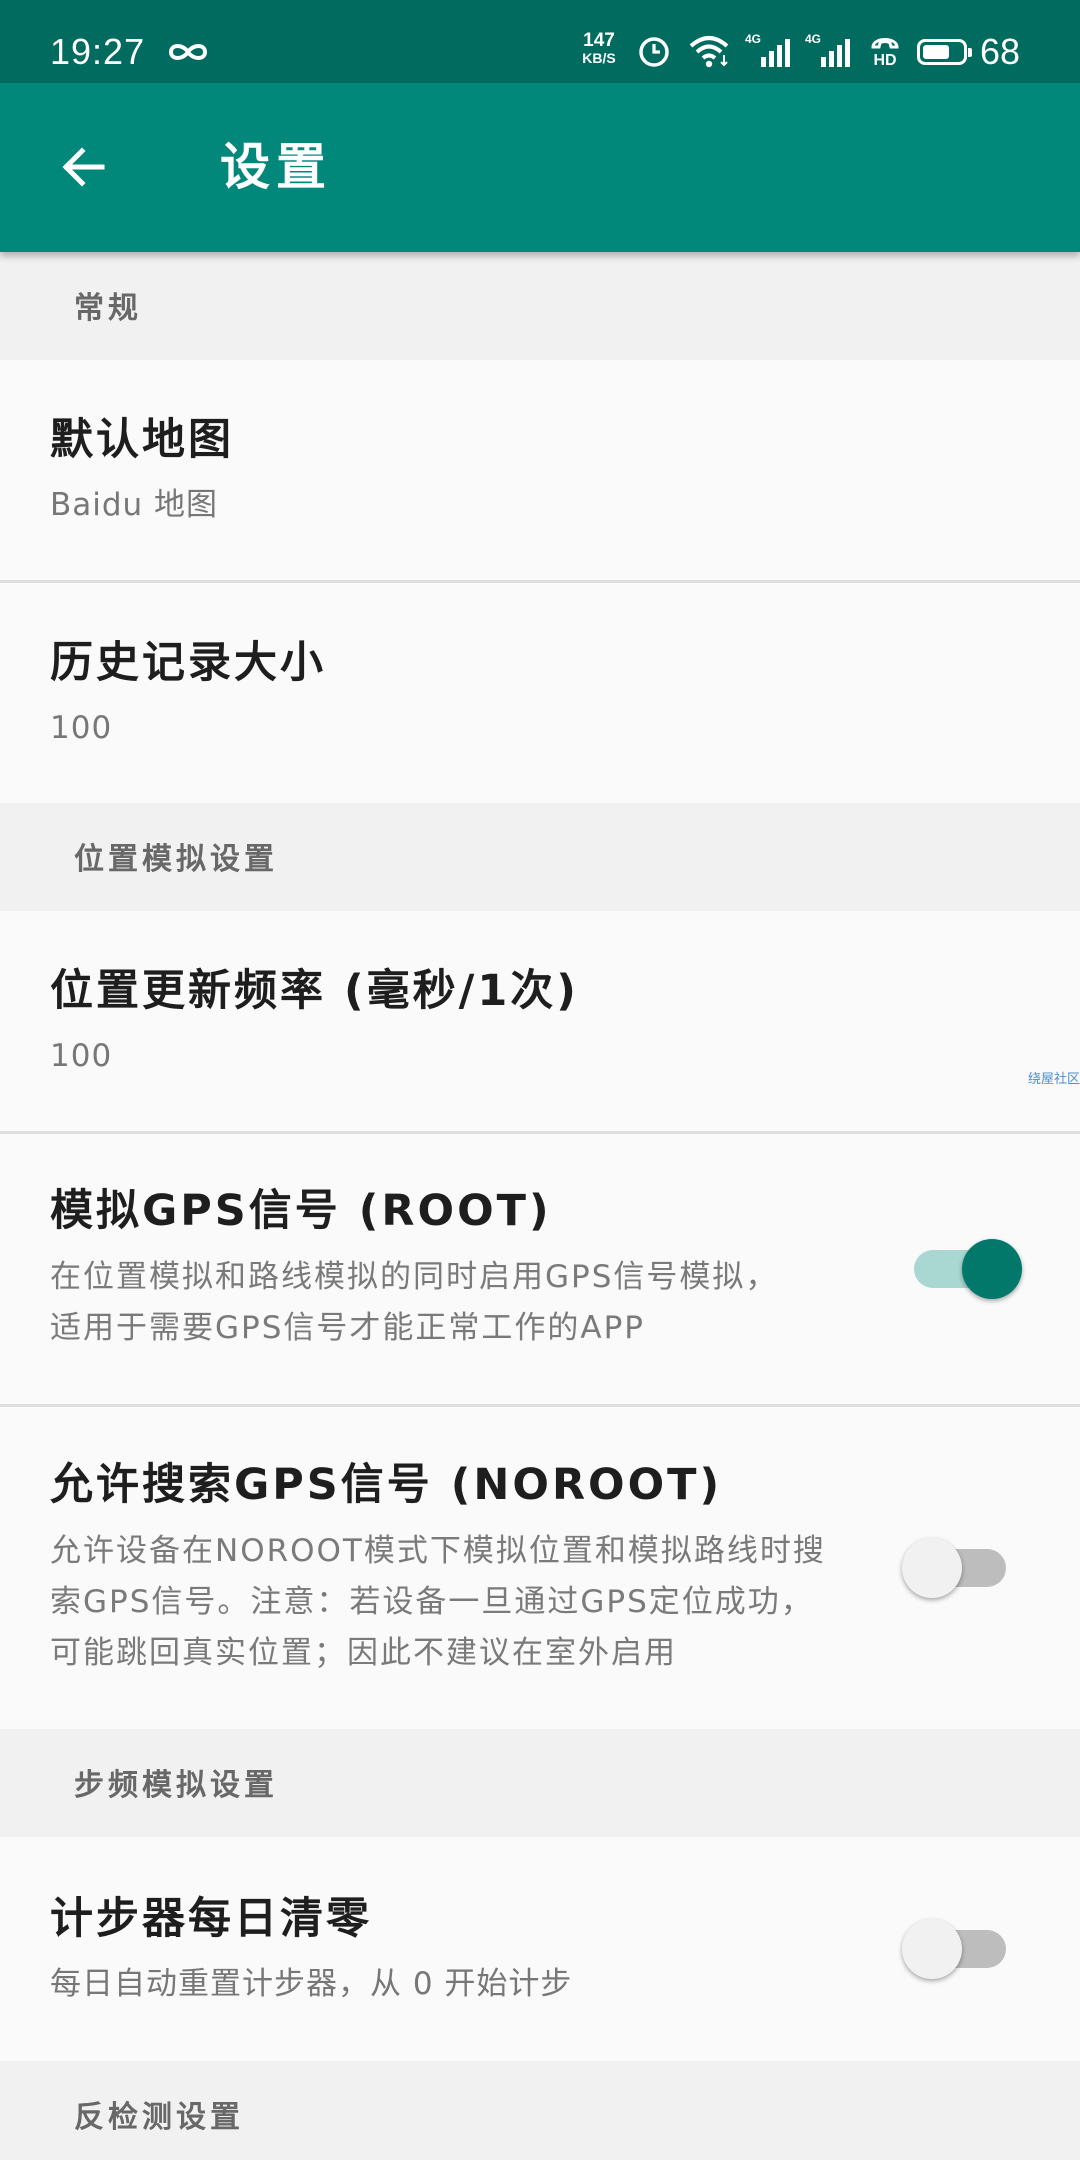  I want to click on pref-pedometer-daily-reset: 计步器每日清零 每日自动重置计步器，从 0 开始计步, so click(540, 1949).